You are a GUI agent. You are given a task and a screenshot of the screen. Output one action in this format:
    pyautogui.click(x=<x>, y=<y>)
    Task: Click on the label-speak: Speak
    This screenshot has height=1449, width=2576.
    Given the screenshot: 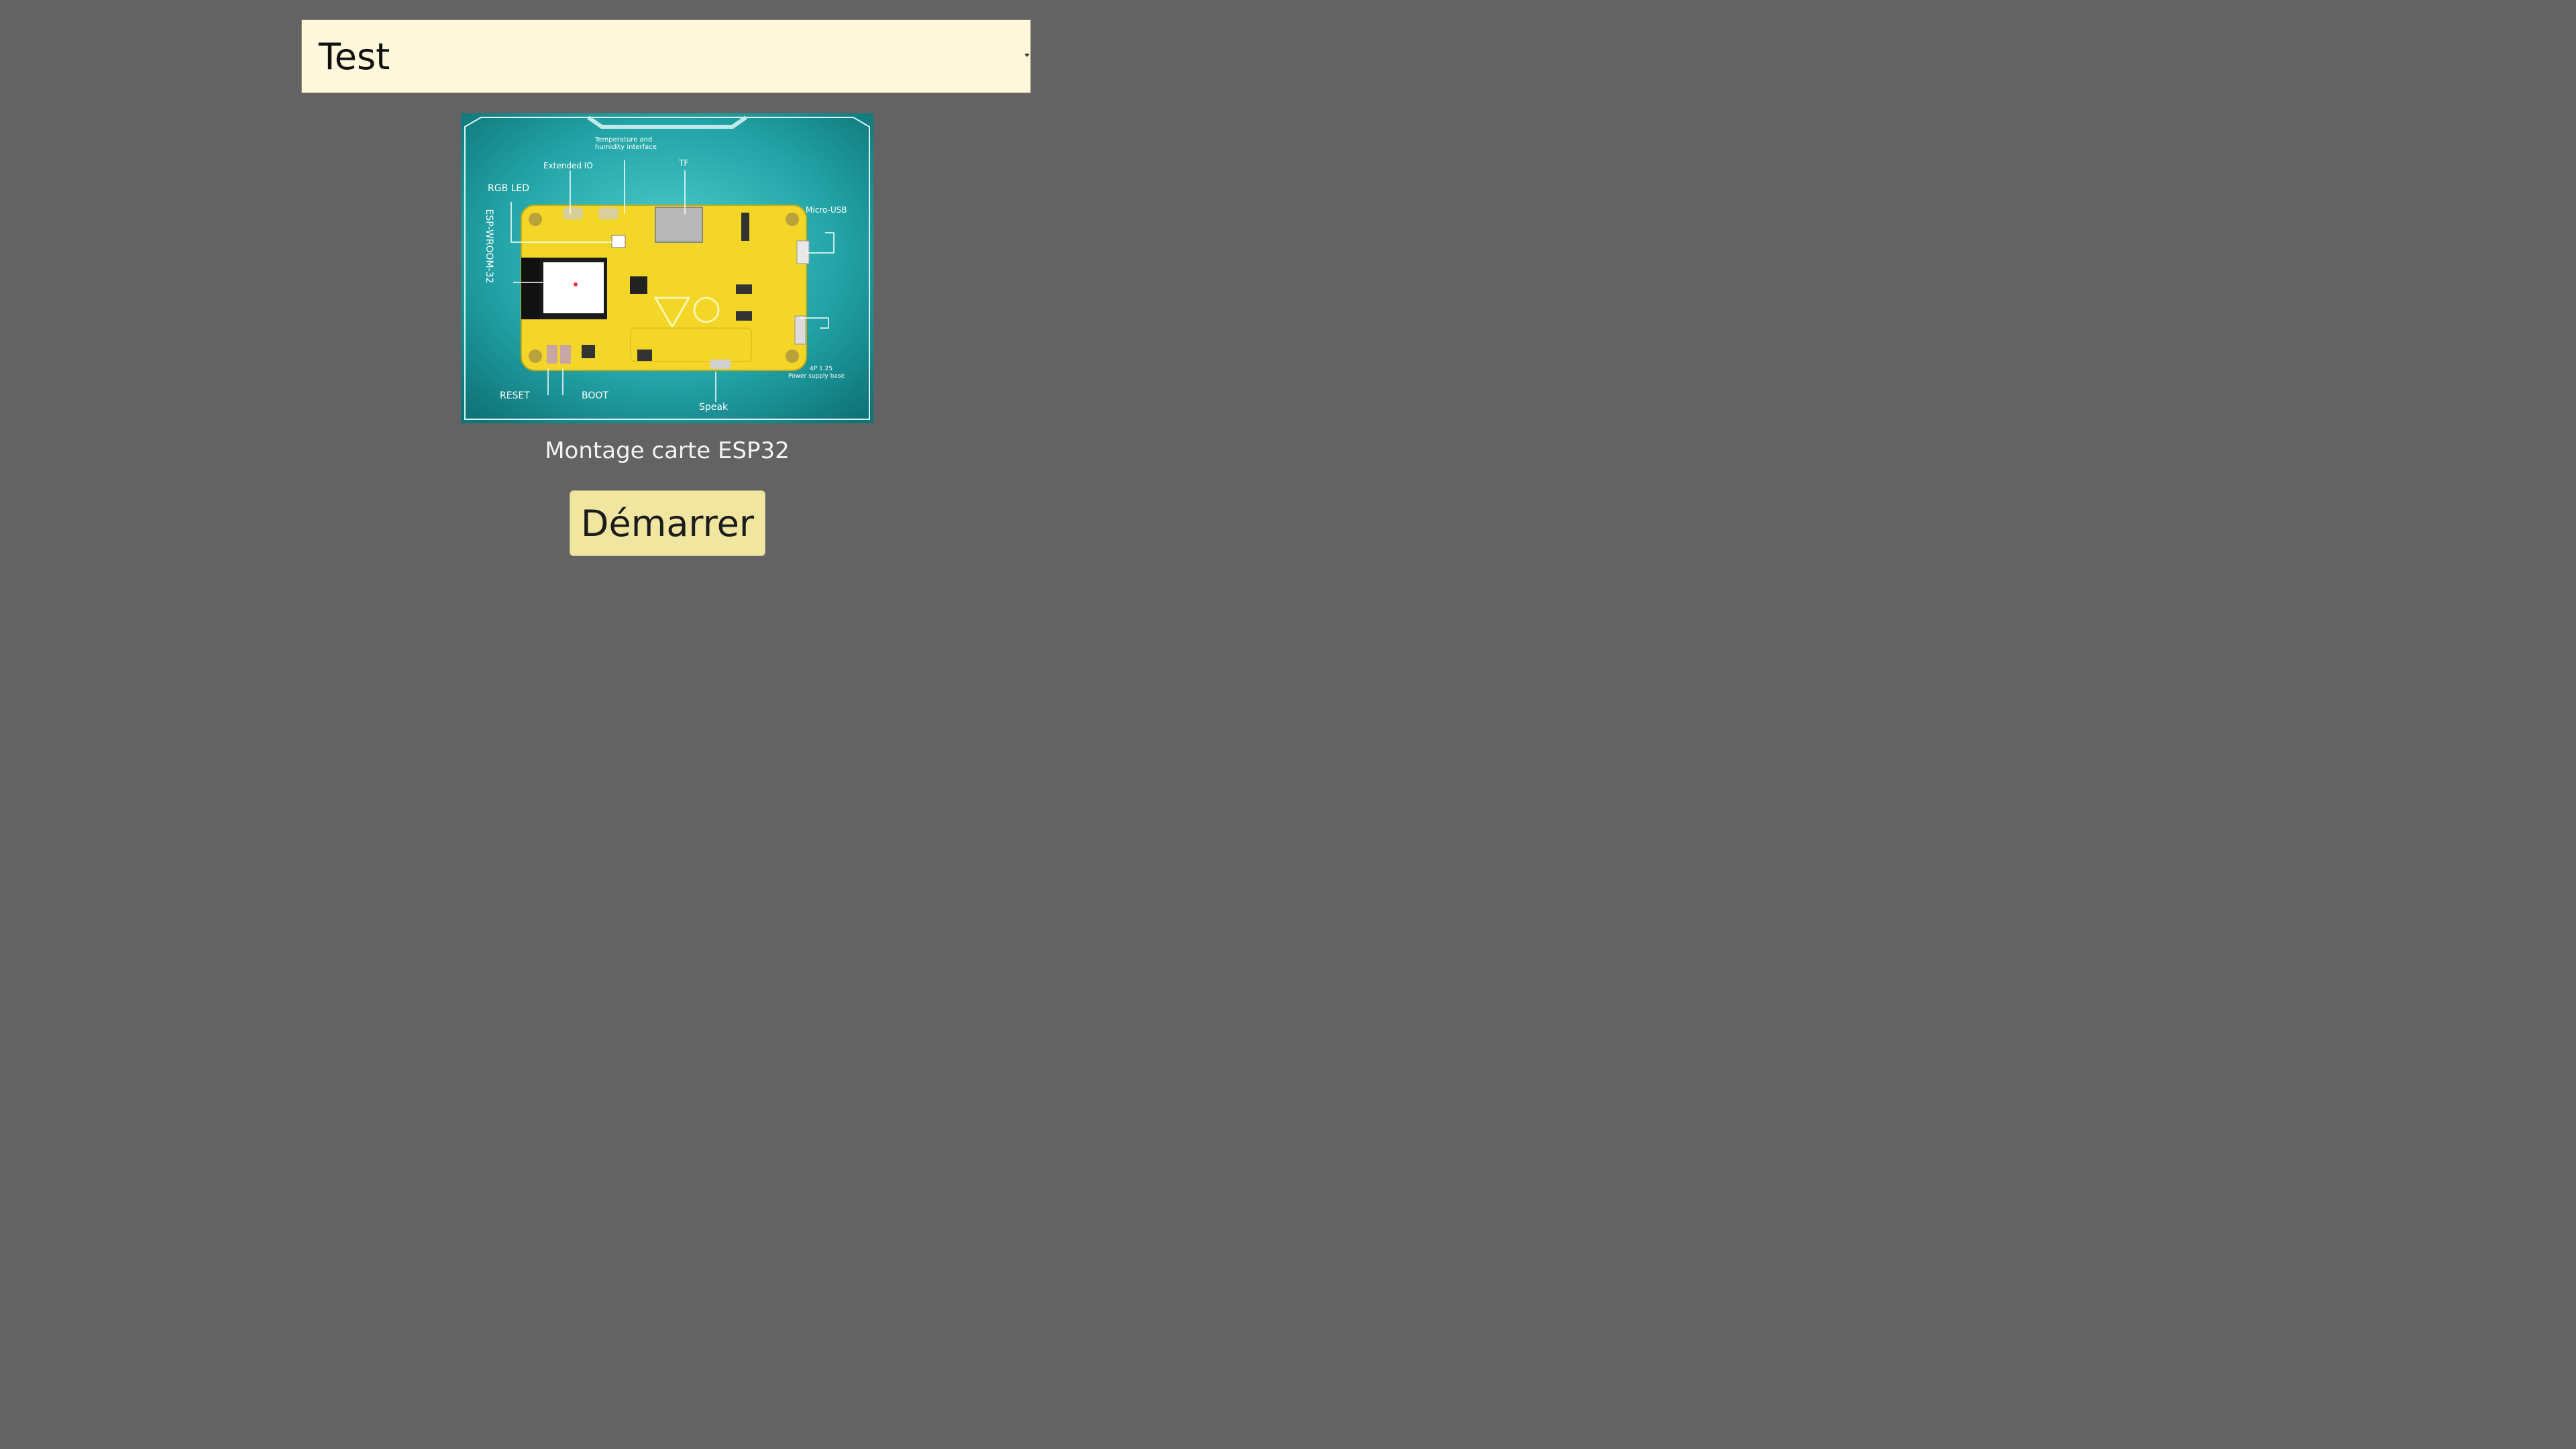 What is the action you would take?
    pyautogui.click(x=714, y=407)
    